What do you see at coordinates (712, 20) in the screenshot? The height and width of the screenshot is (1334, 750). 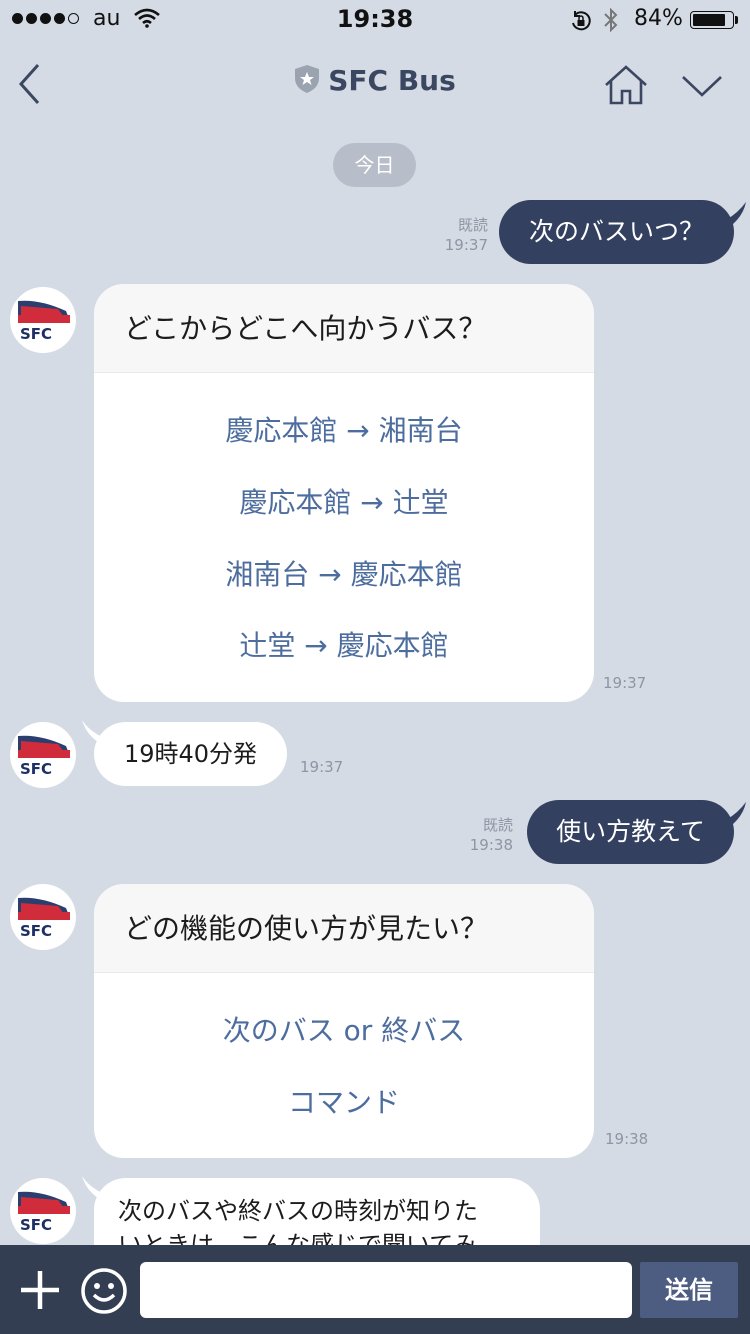 I see `battery-icon` at bounding box center [712, 20].